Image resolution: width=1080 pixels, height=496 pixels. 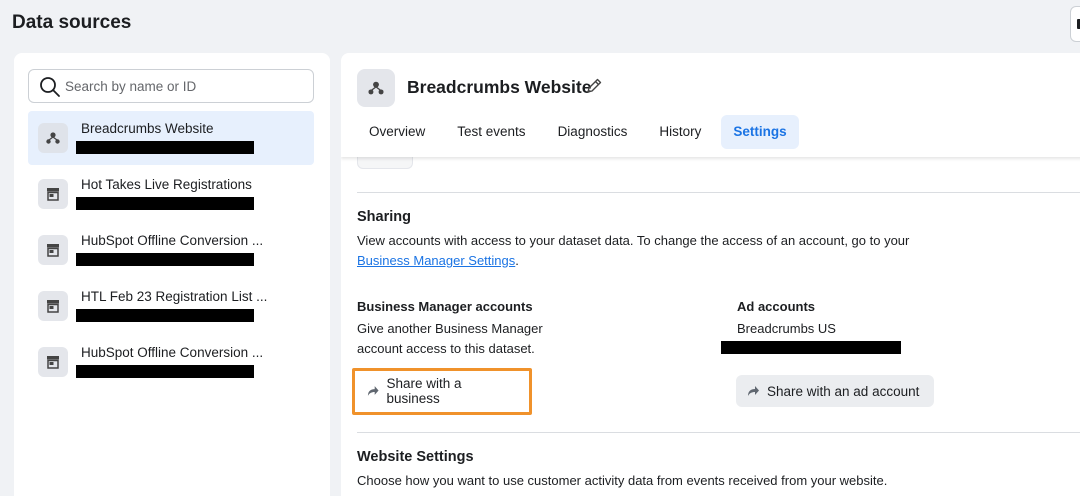 What do you see at coordinates (384, 217) in the screenshot?
I see `sharing-title: Sharing` at bounding box center [384, 217].